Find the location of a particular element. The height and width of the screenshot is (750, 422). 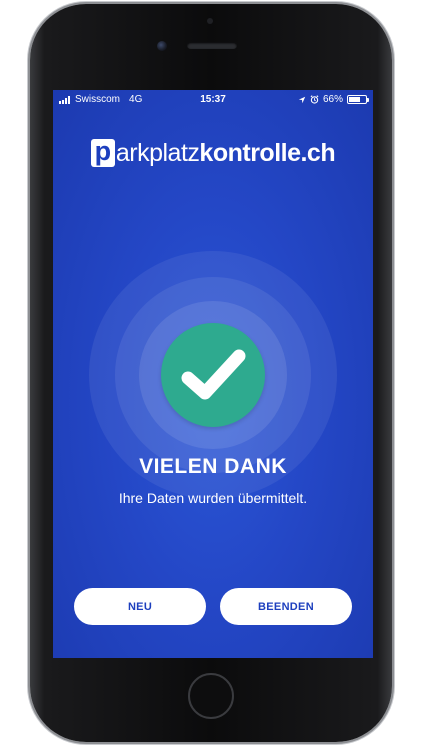

alarm-icon is located at coordinates (314, 99).